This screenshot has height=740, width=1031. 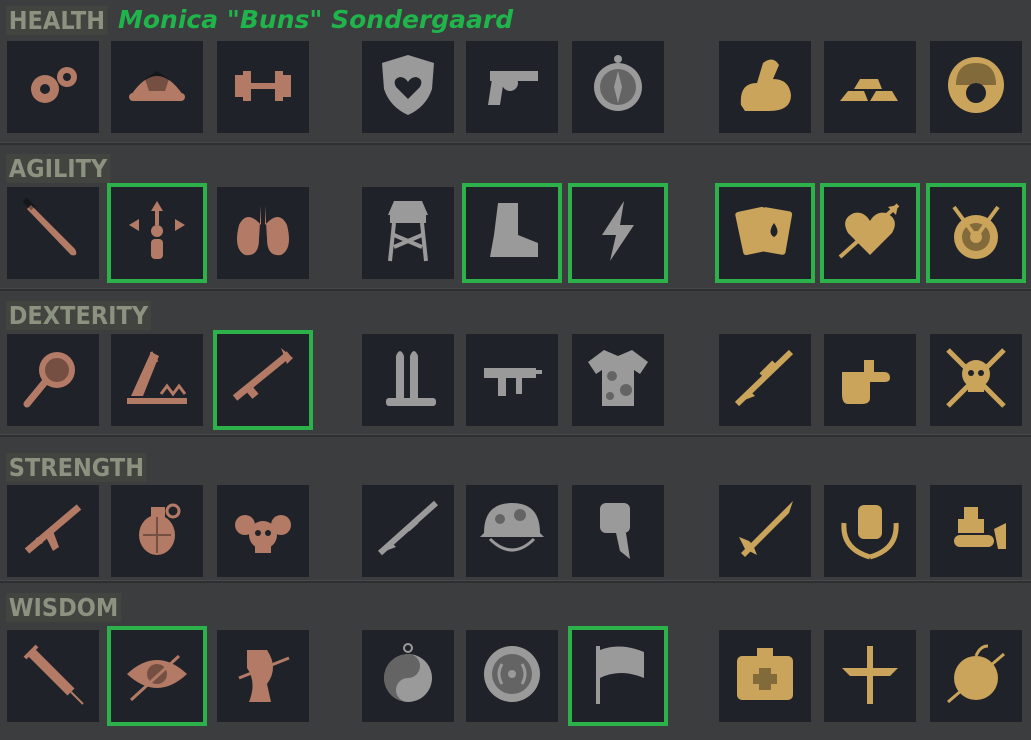 I want to click on heart-shield-icon, so click(x=408, y=87).